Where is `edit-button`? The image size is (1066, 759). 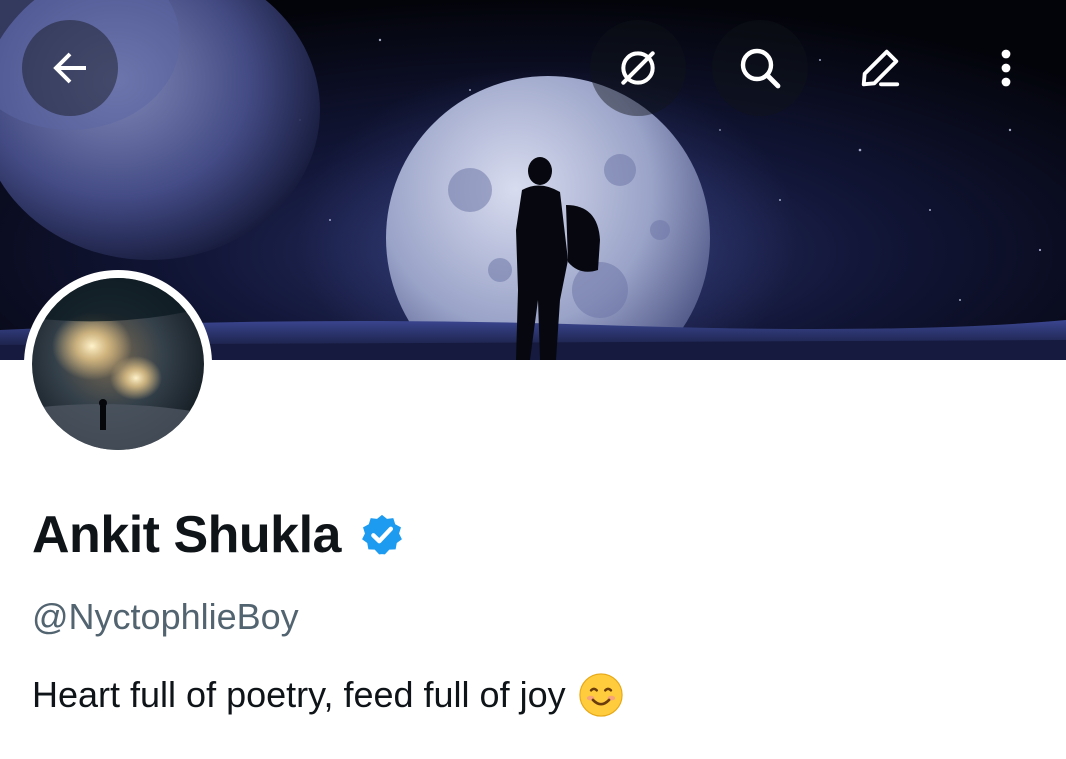 edit-button is located at coordinates (880, 68).